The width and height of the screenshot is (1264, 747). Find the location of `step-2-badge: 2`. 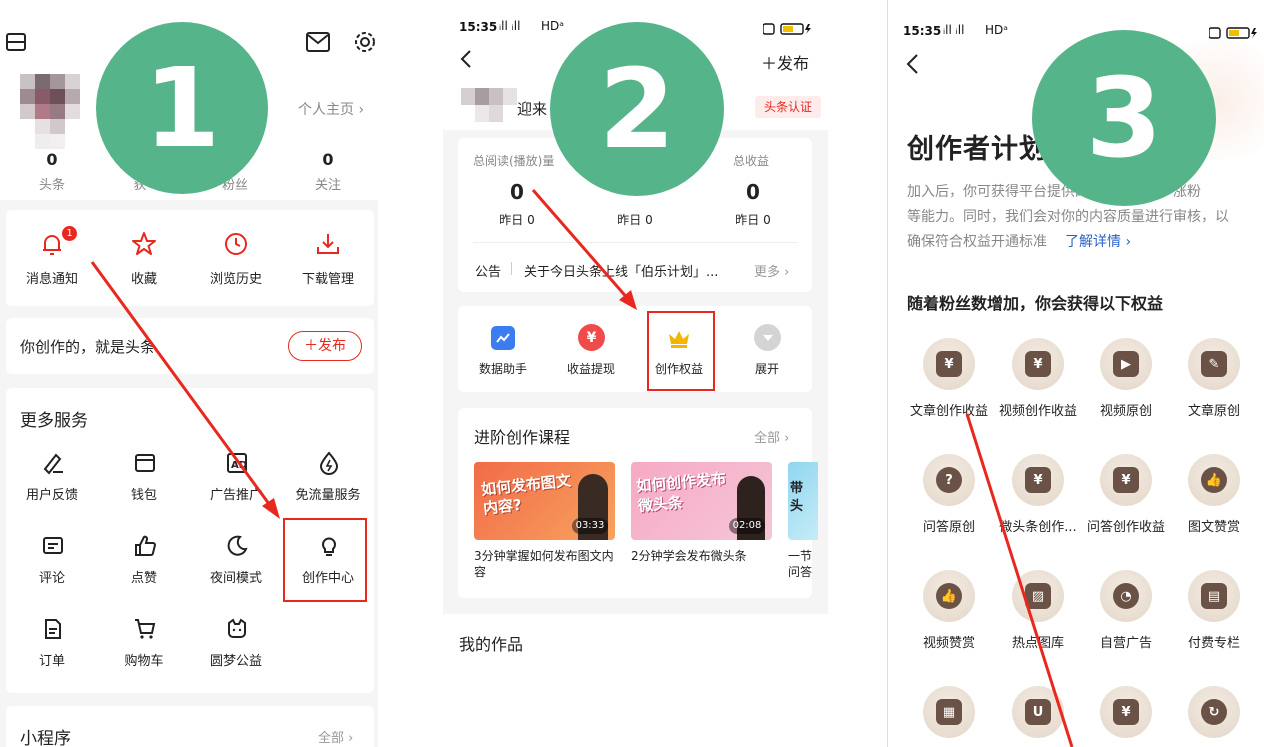

step-2-badge: 2 is located at coordinates (637, 109).